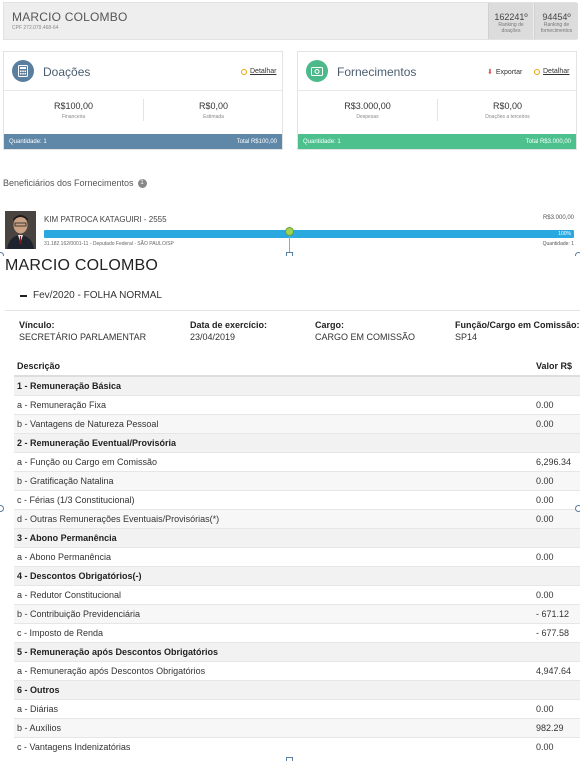 The width and height of the screenshot is (580, 761). Describe the element at coordinates (556, 670) in the screenshot. I see `row-value: 4,947.64` at that location.